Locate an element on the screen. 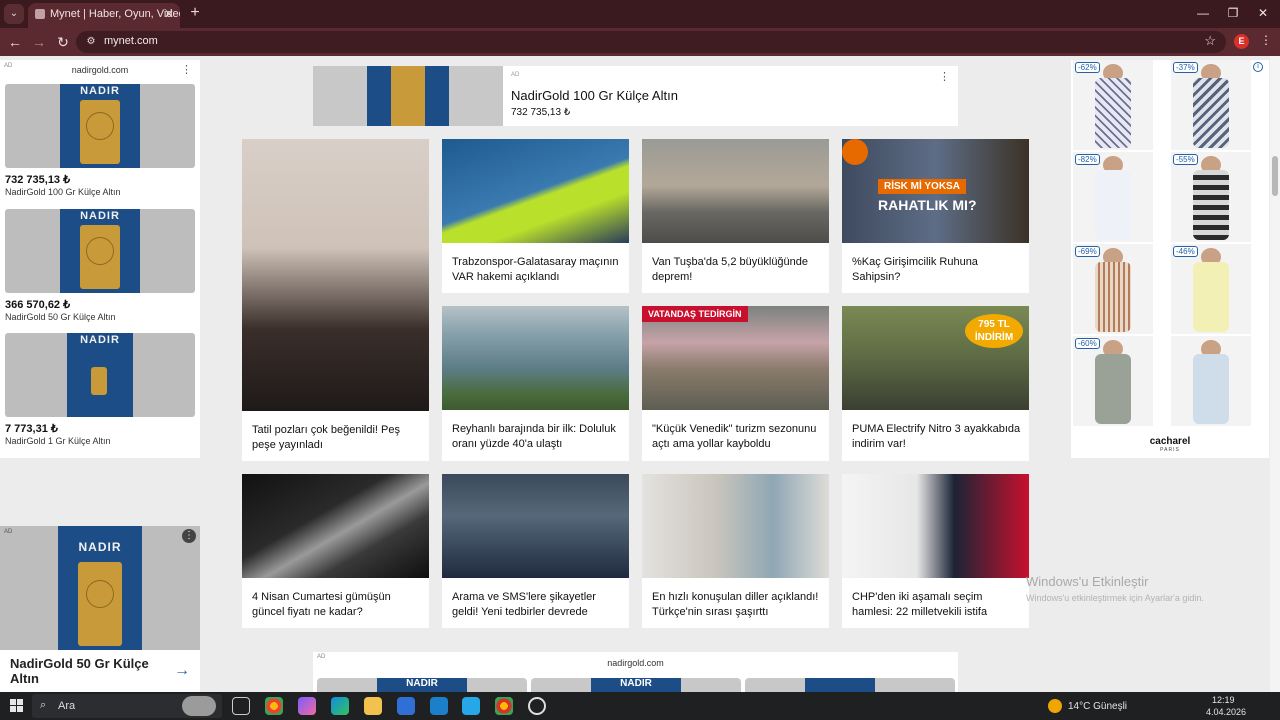 The image size is (1280, 720). store-icon is located at coordinates (471, 706).